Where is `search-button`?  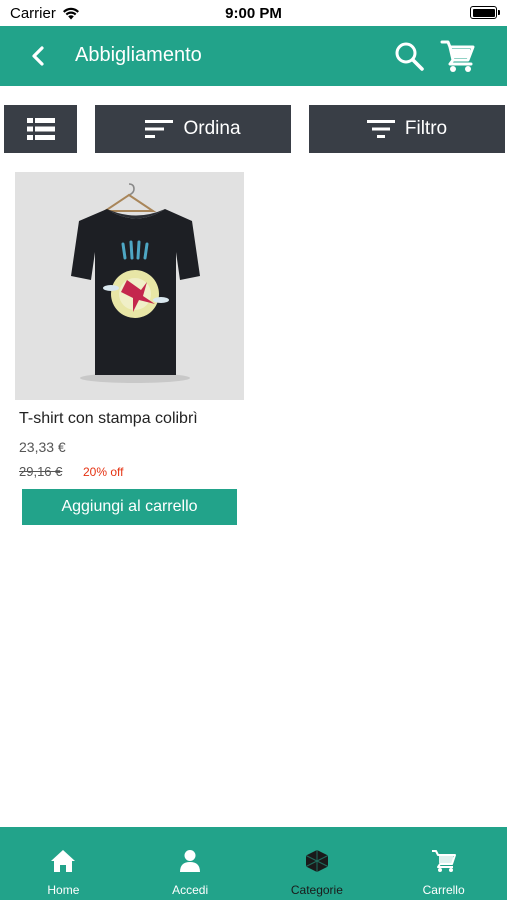 search-button is located at coordinates (409, 56).